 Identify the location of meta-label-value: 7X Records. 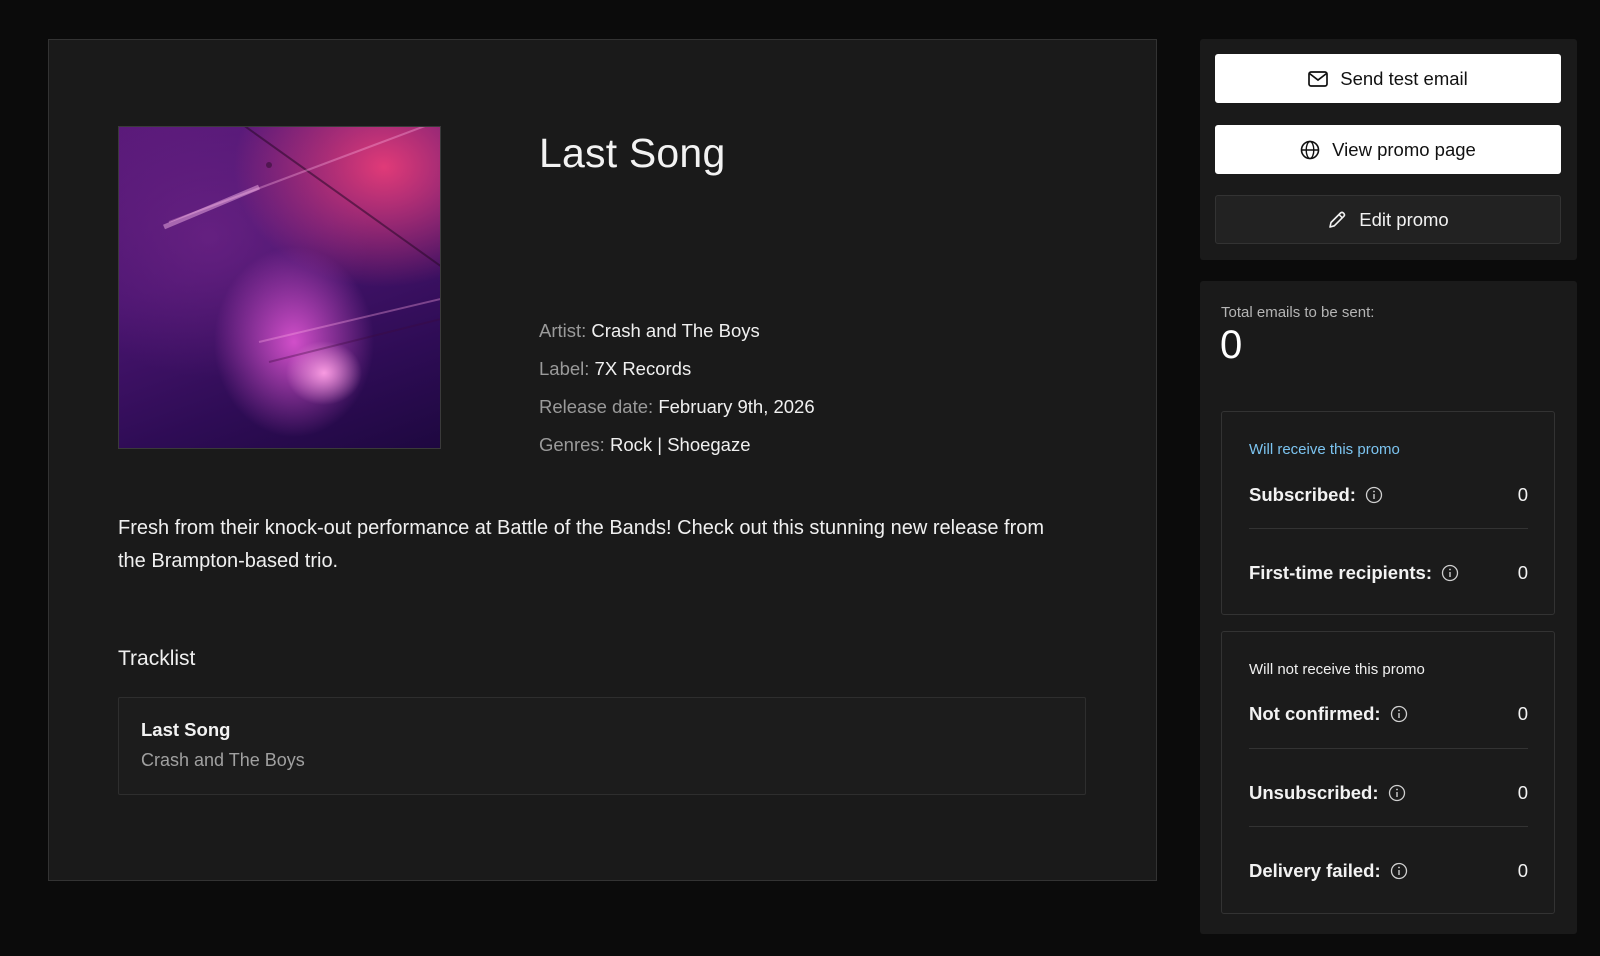
(643, 368).